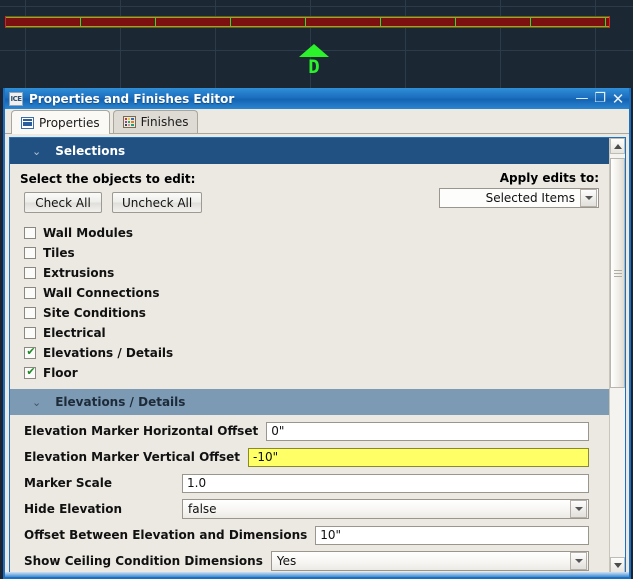  What do you see at coordinates (309, 151) in the screenshot?
I see `section-header-selections: ⌄ Selections` at bounding box center [309, 151].